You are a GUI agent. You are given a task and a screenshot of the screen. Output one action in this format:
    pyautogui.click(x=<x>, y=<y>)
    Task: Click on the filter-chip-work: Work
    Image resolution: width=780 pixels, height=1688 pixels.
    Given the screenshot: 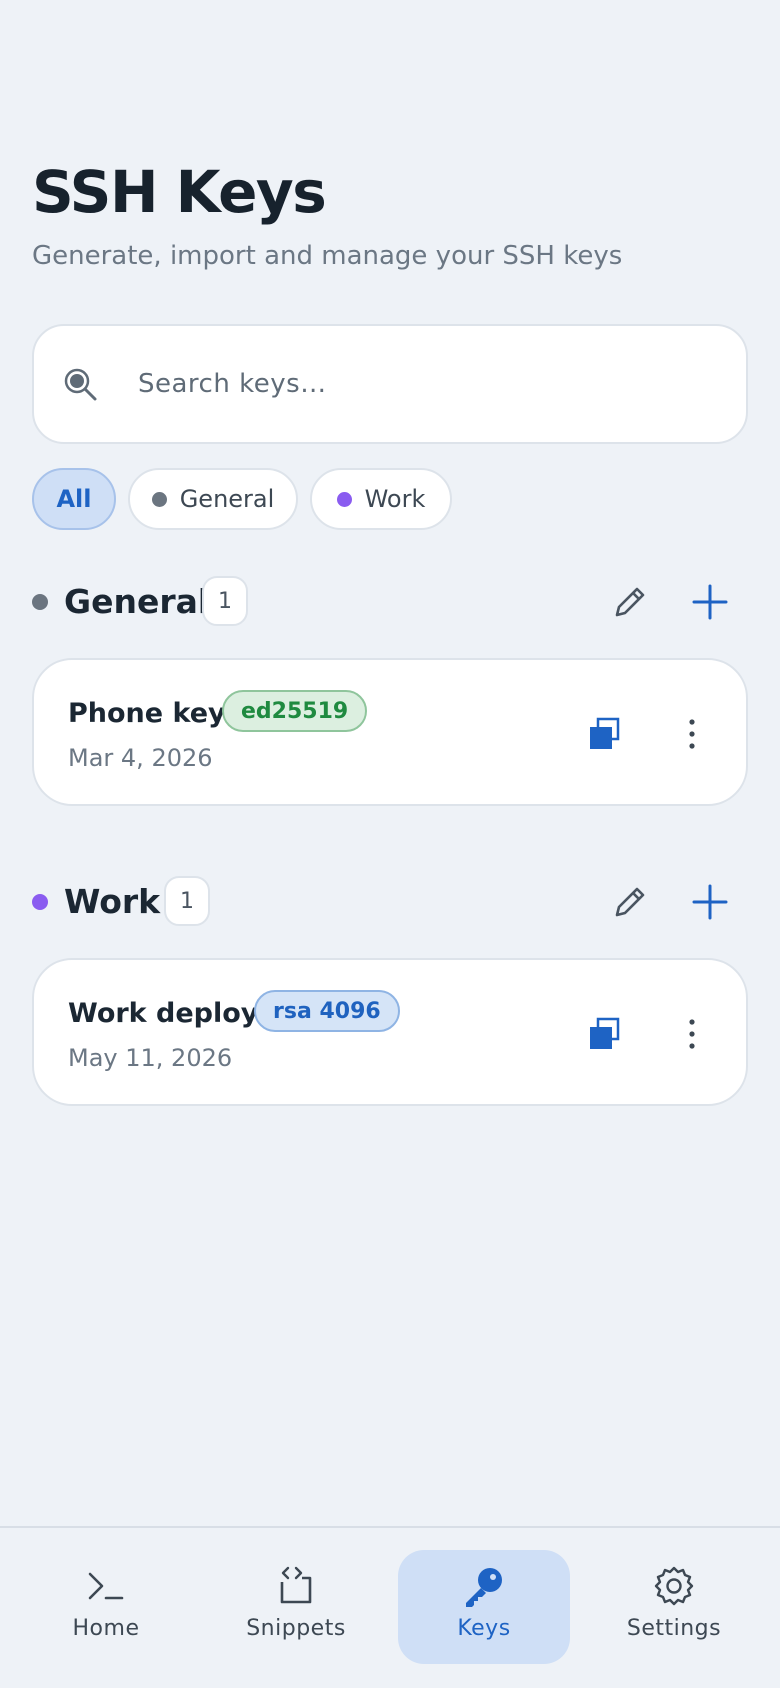 What is the action you would take?
    pyautogui.click(x=381, y=499)
    